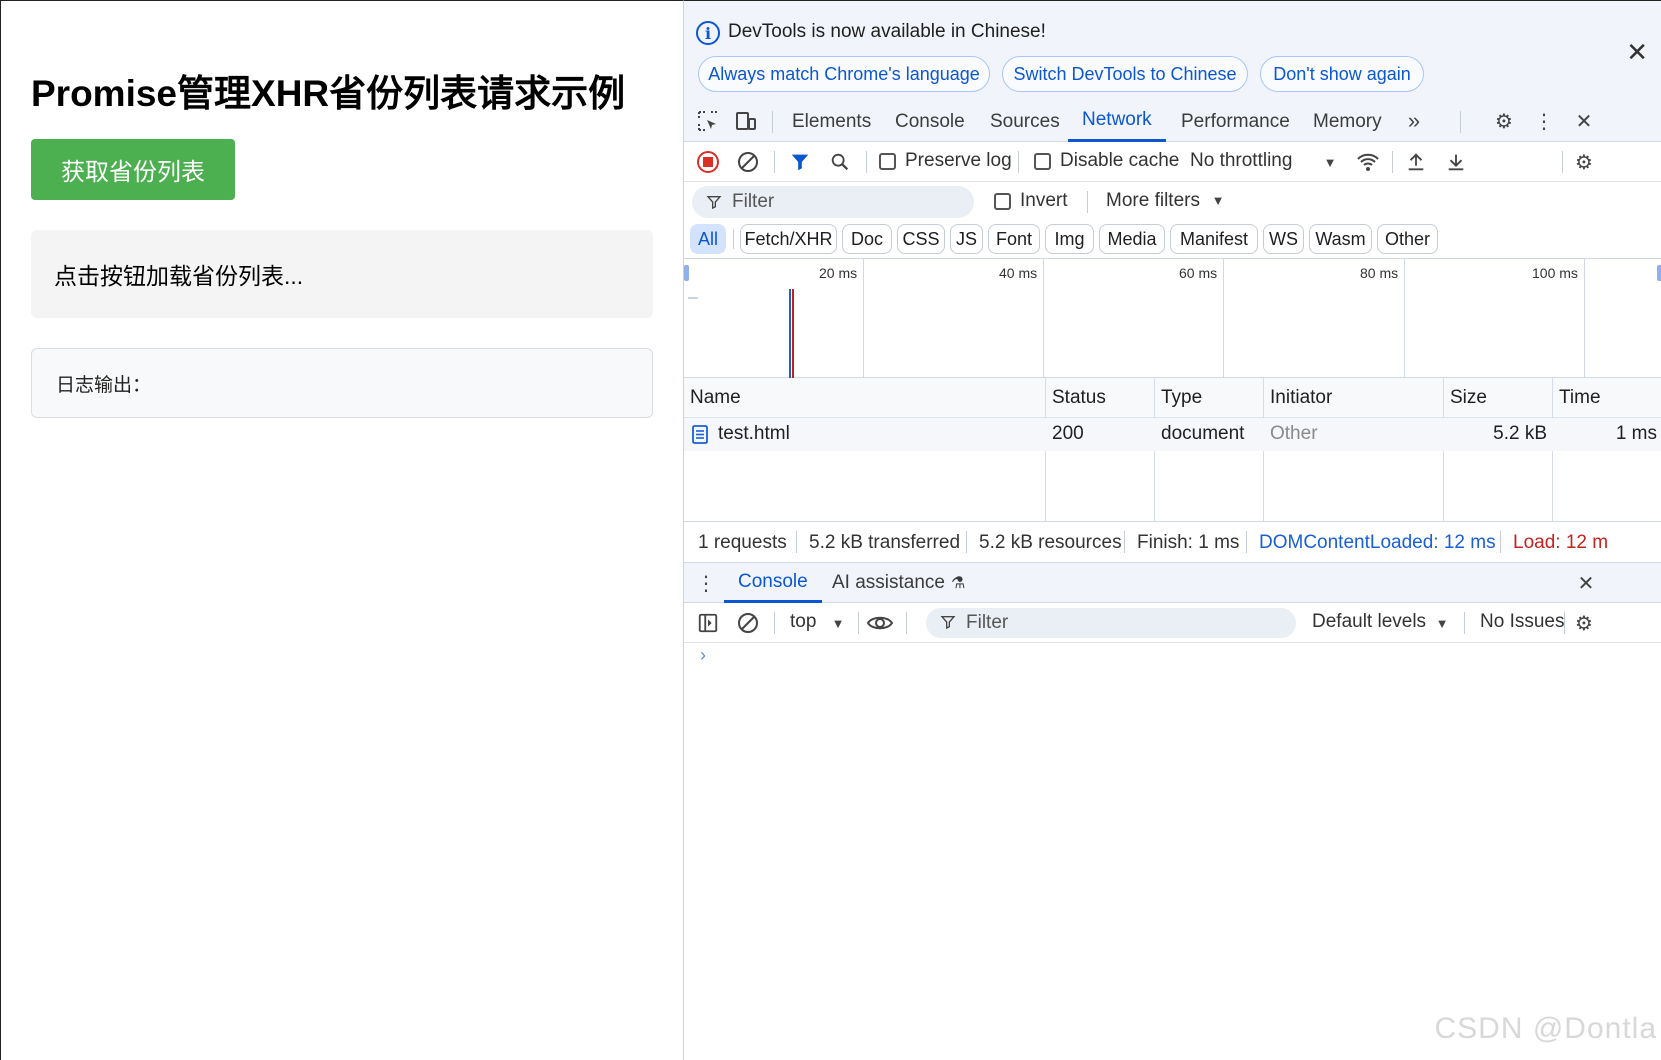  Describe the element at coordinates (1214, 239) in the screenshot. I see `type-filter-manifest: Manifest` at that location.